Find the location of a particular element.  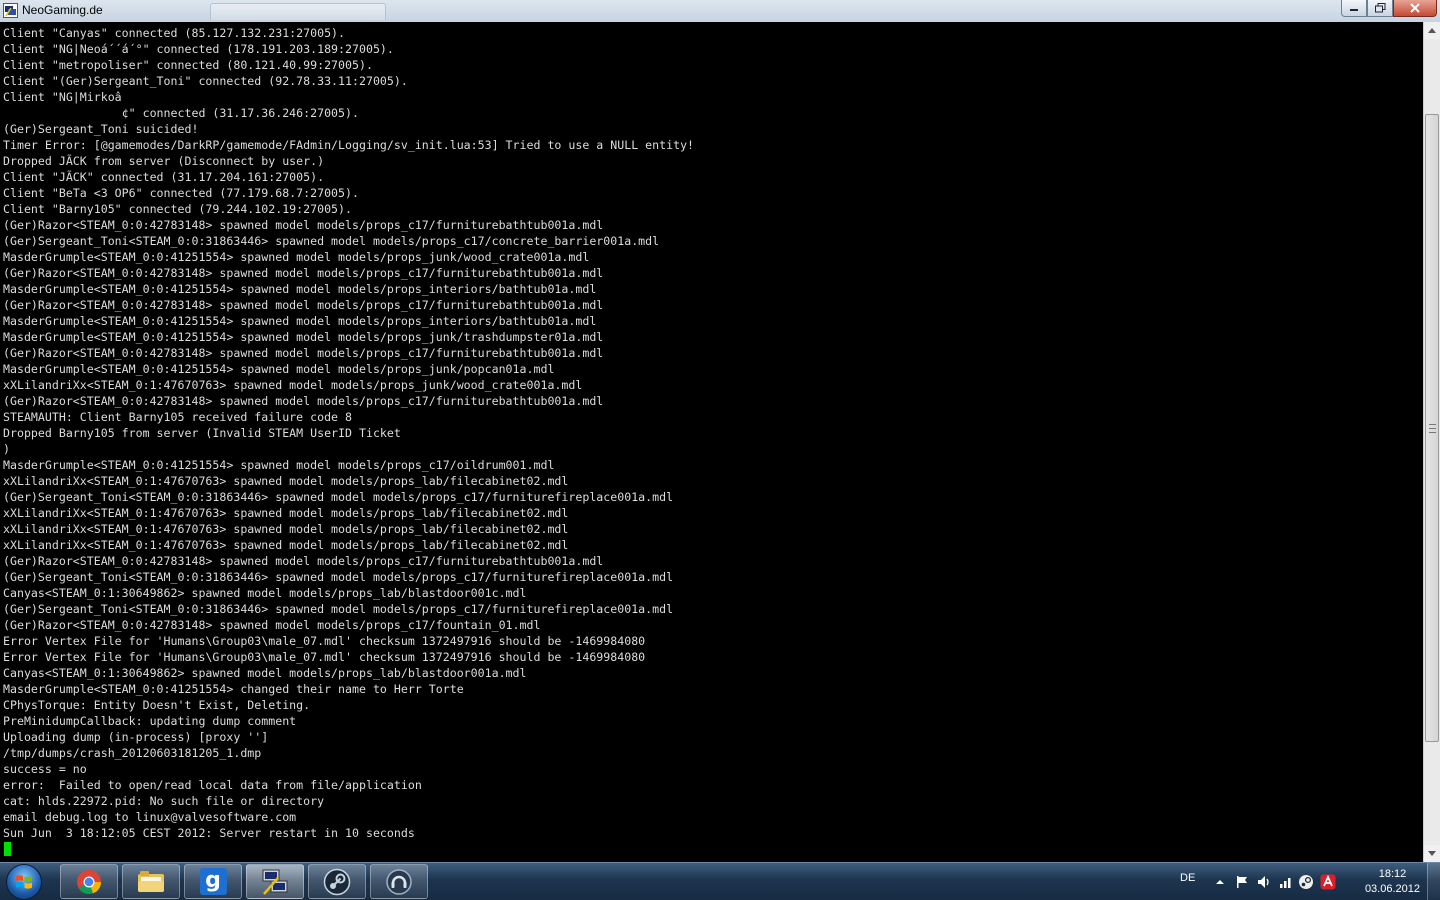

maximize-button is located at coordinates (1380, 8).